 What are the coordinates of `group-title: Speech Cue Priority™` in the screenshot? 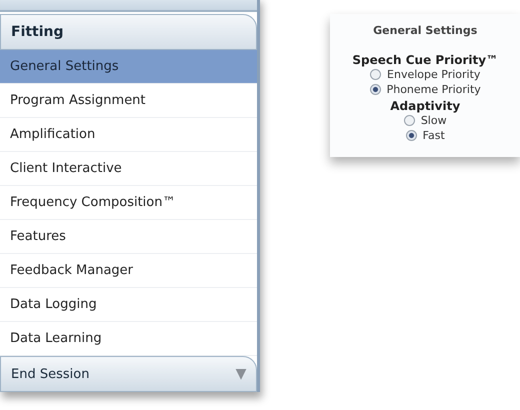 It's located at (425, 60).